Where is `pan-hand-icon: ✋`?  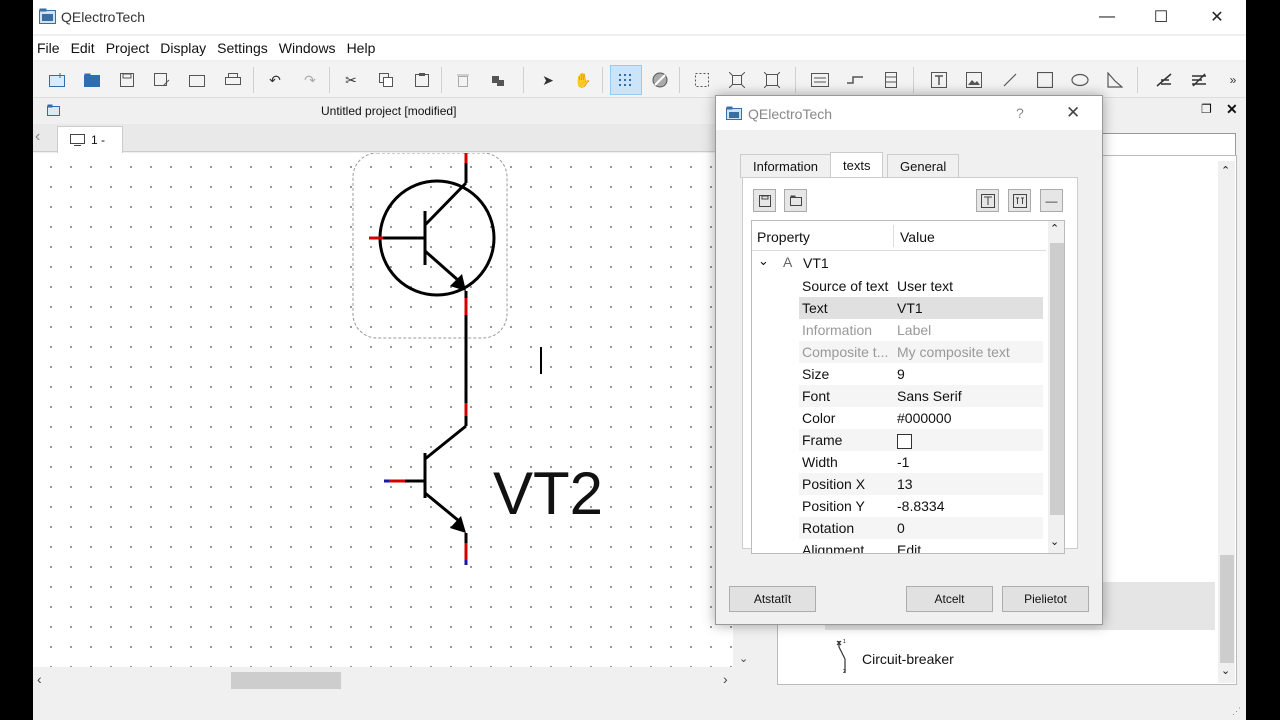 pan-hand-icon: ✋ is located at coordinates (583, 80).